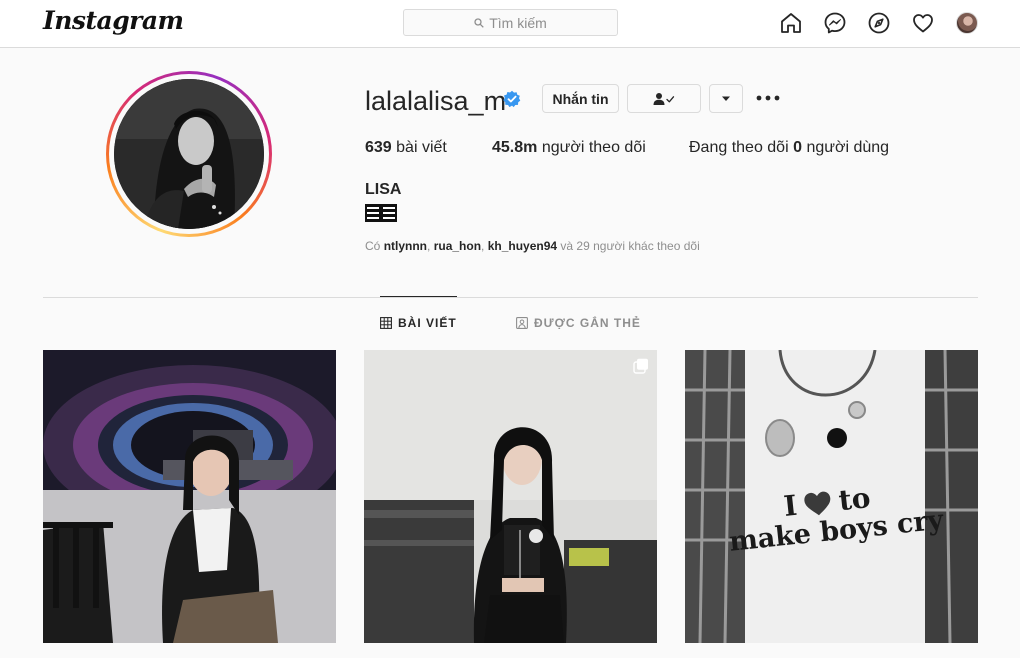 Image resolution: width=1020 pixels, height=658 pixels. I want to click on profile-full-name: LISA, so click(383, 189).